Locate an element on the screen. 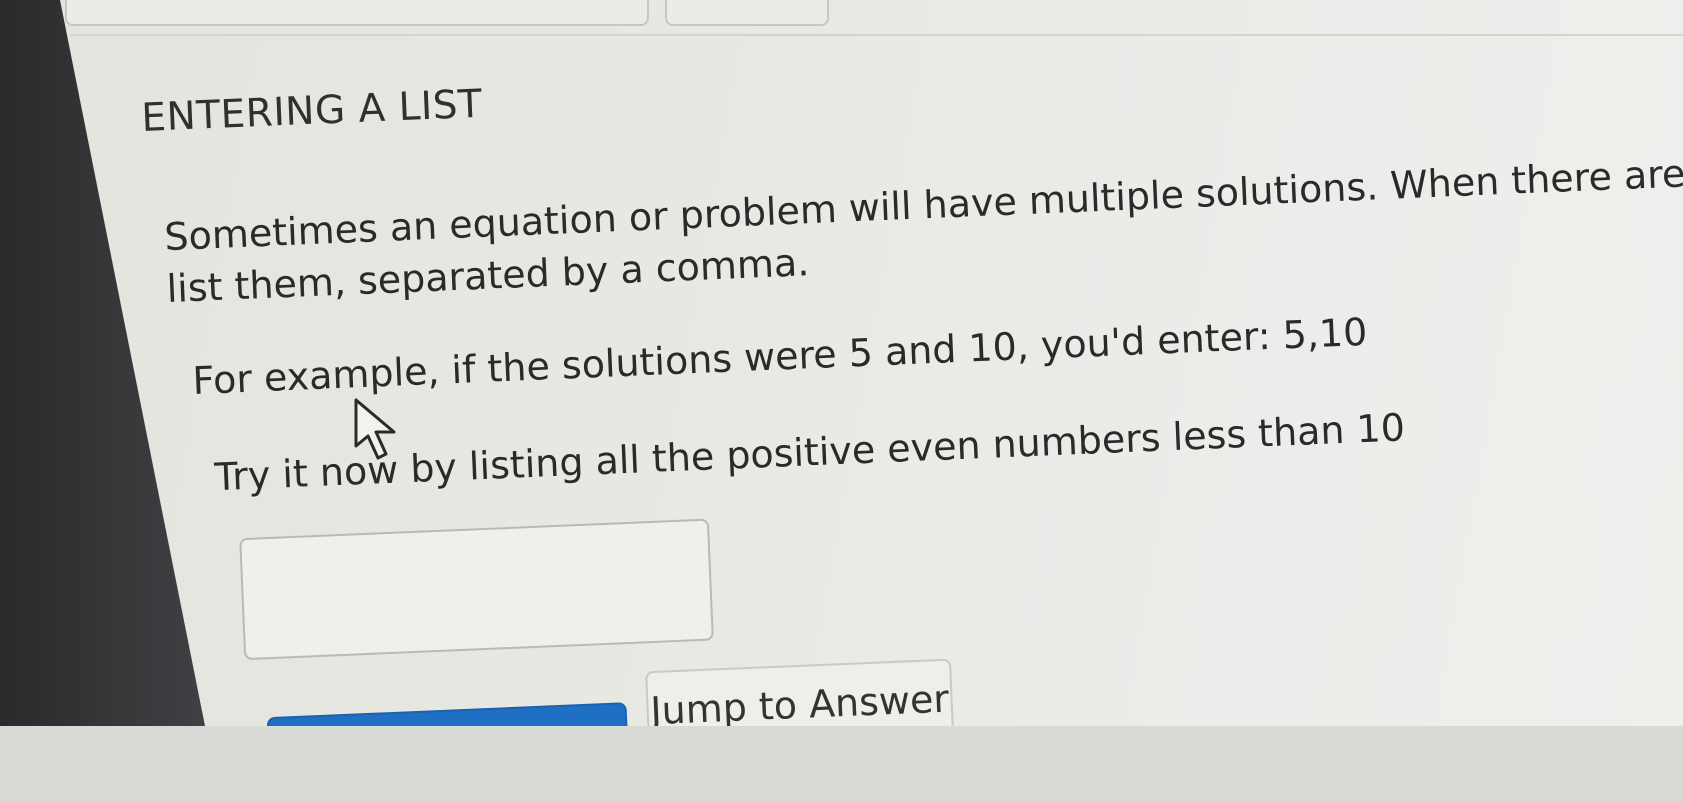 Image resolution: width=1683 pixels, height=801 pixels. submit-question-button: mit Question is located at coordinates (448, 739).